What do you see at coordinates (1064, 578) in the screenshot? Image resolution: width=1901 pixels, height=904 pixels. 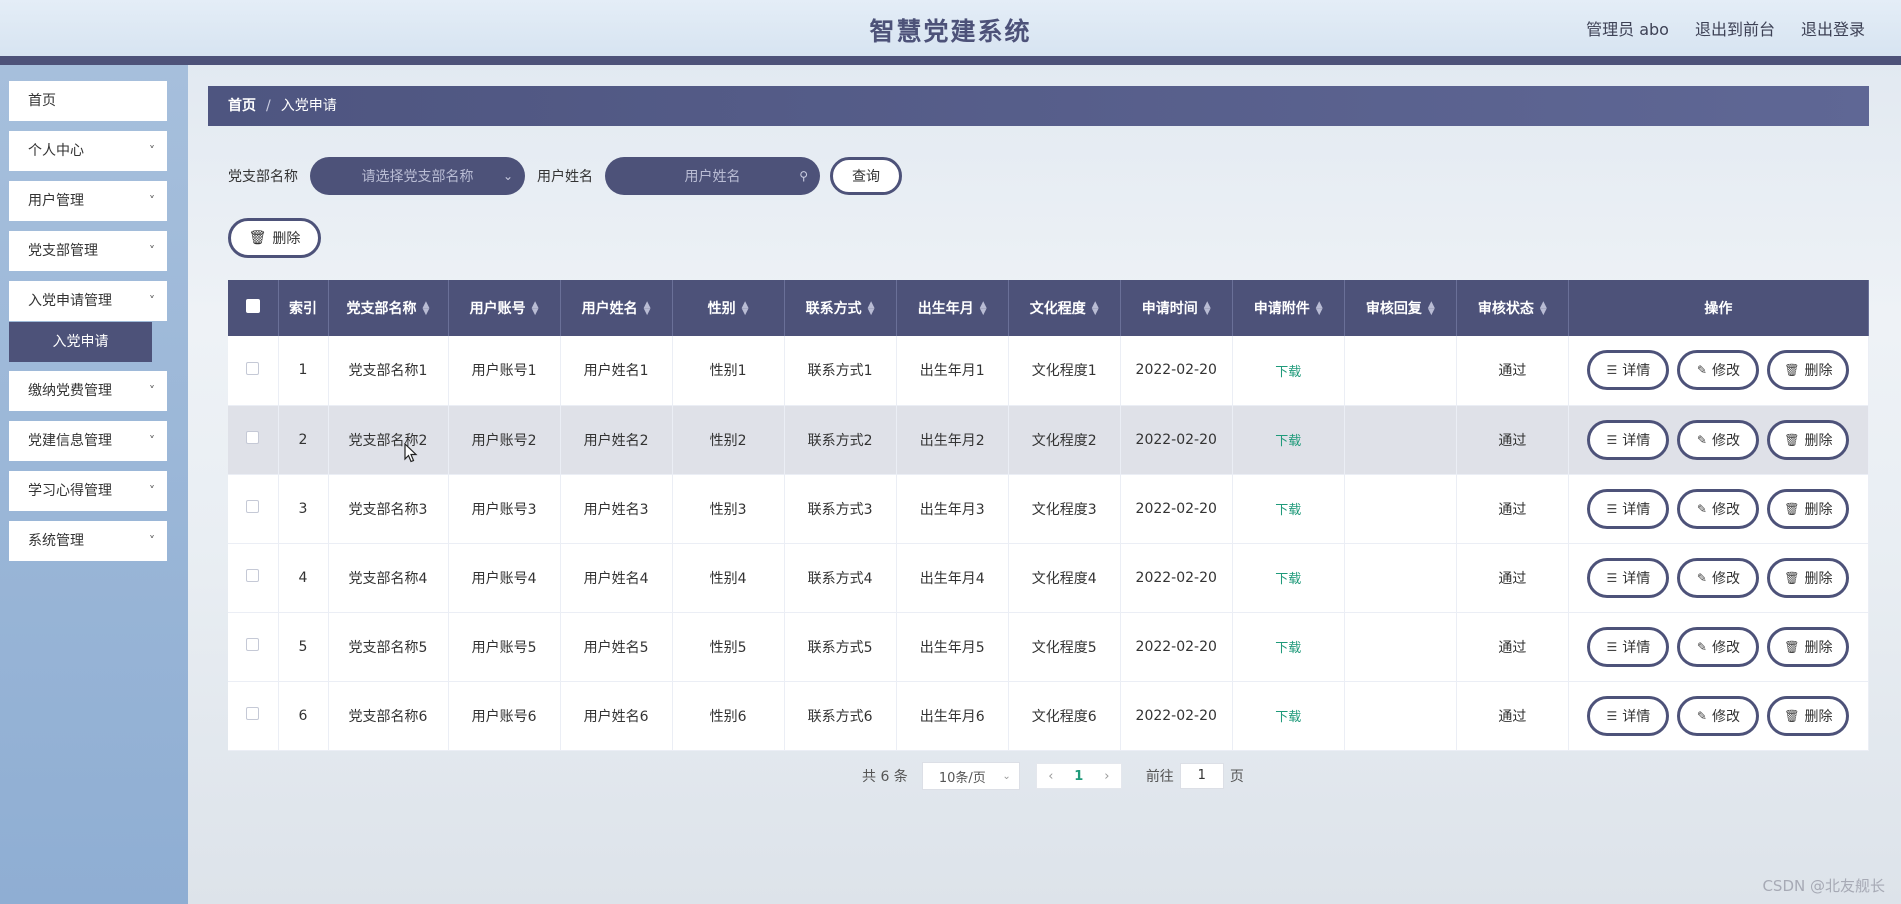 I see `cell-value: 文化程度4` at bounding box center [1064, 578].